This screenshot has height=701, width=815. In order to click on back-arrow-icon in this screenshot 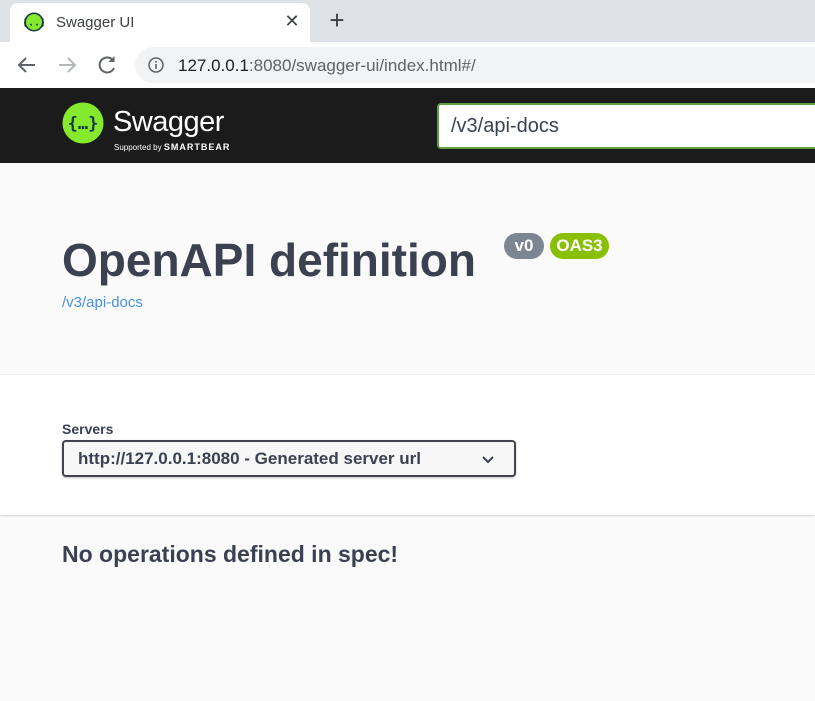, I will do `click(27, 65)`.